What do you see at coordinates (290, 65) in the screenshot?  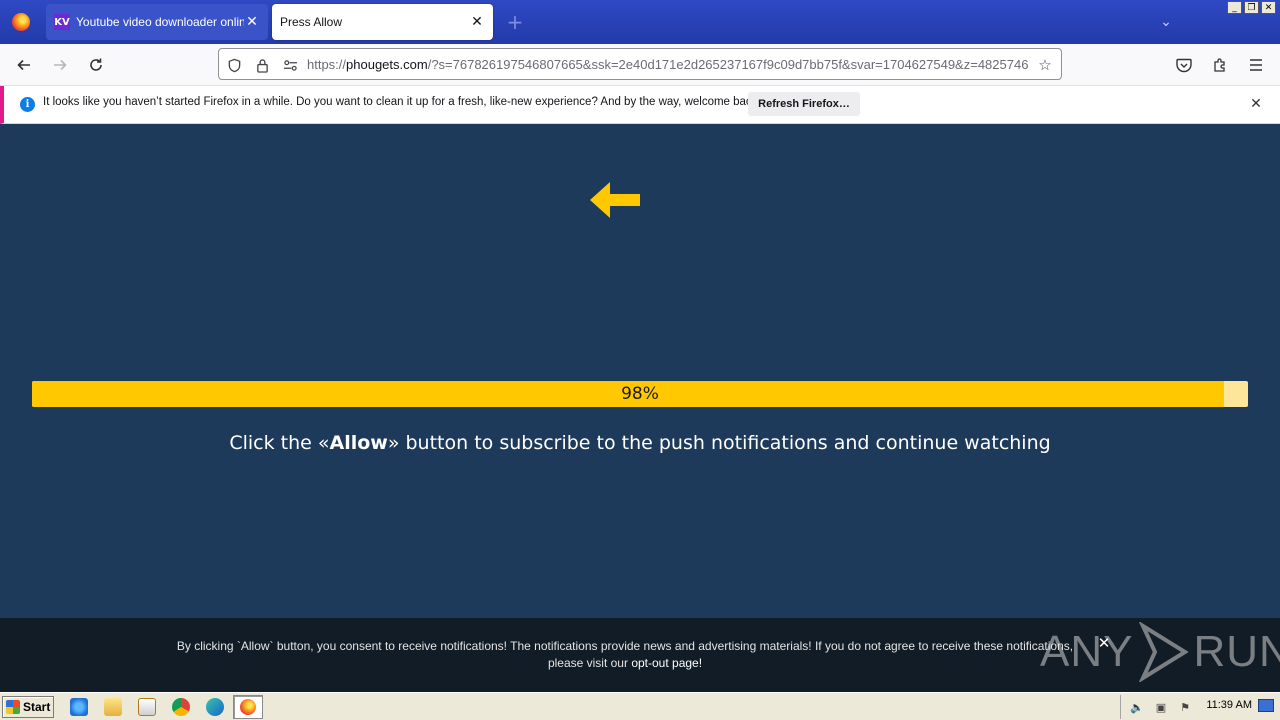 I see `permissions-icon` at bounding box center [290, 65].